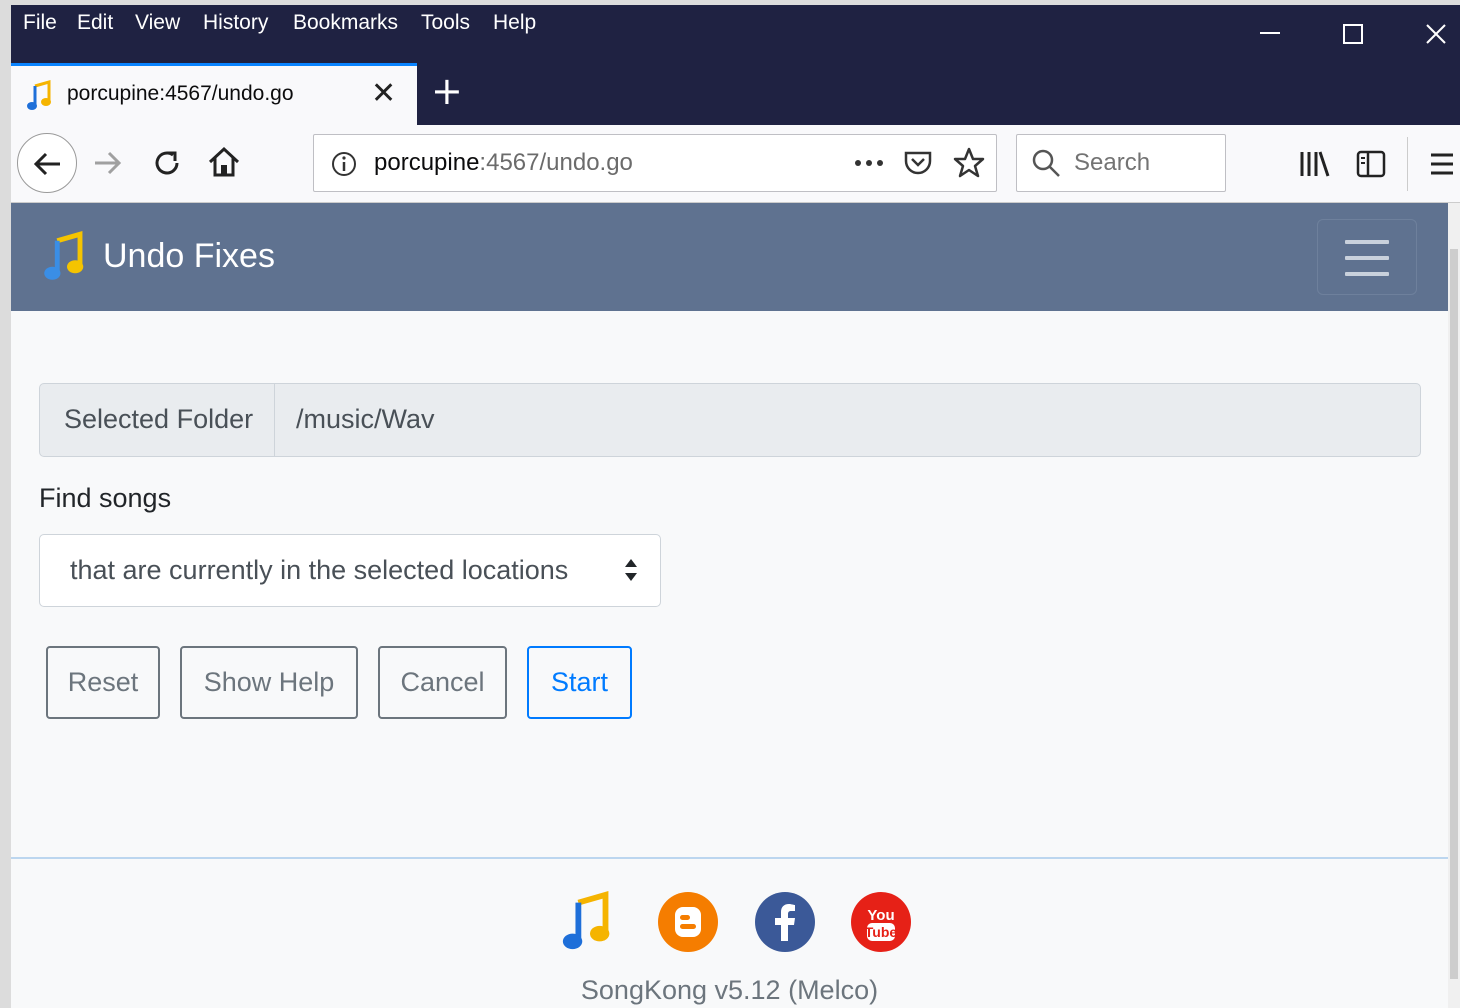 This screenshot has height=1008, width=1460. What do you see at coordinates (39, 95) in the screenshot?
I see `music-note-icon` at bounding box center [39, 95].